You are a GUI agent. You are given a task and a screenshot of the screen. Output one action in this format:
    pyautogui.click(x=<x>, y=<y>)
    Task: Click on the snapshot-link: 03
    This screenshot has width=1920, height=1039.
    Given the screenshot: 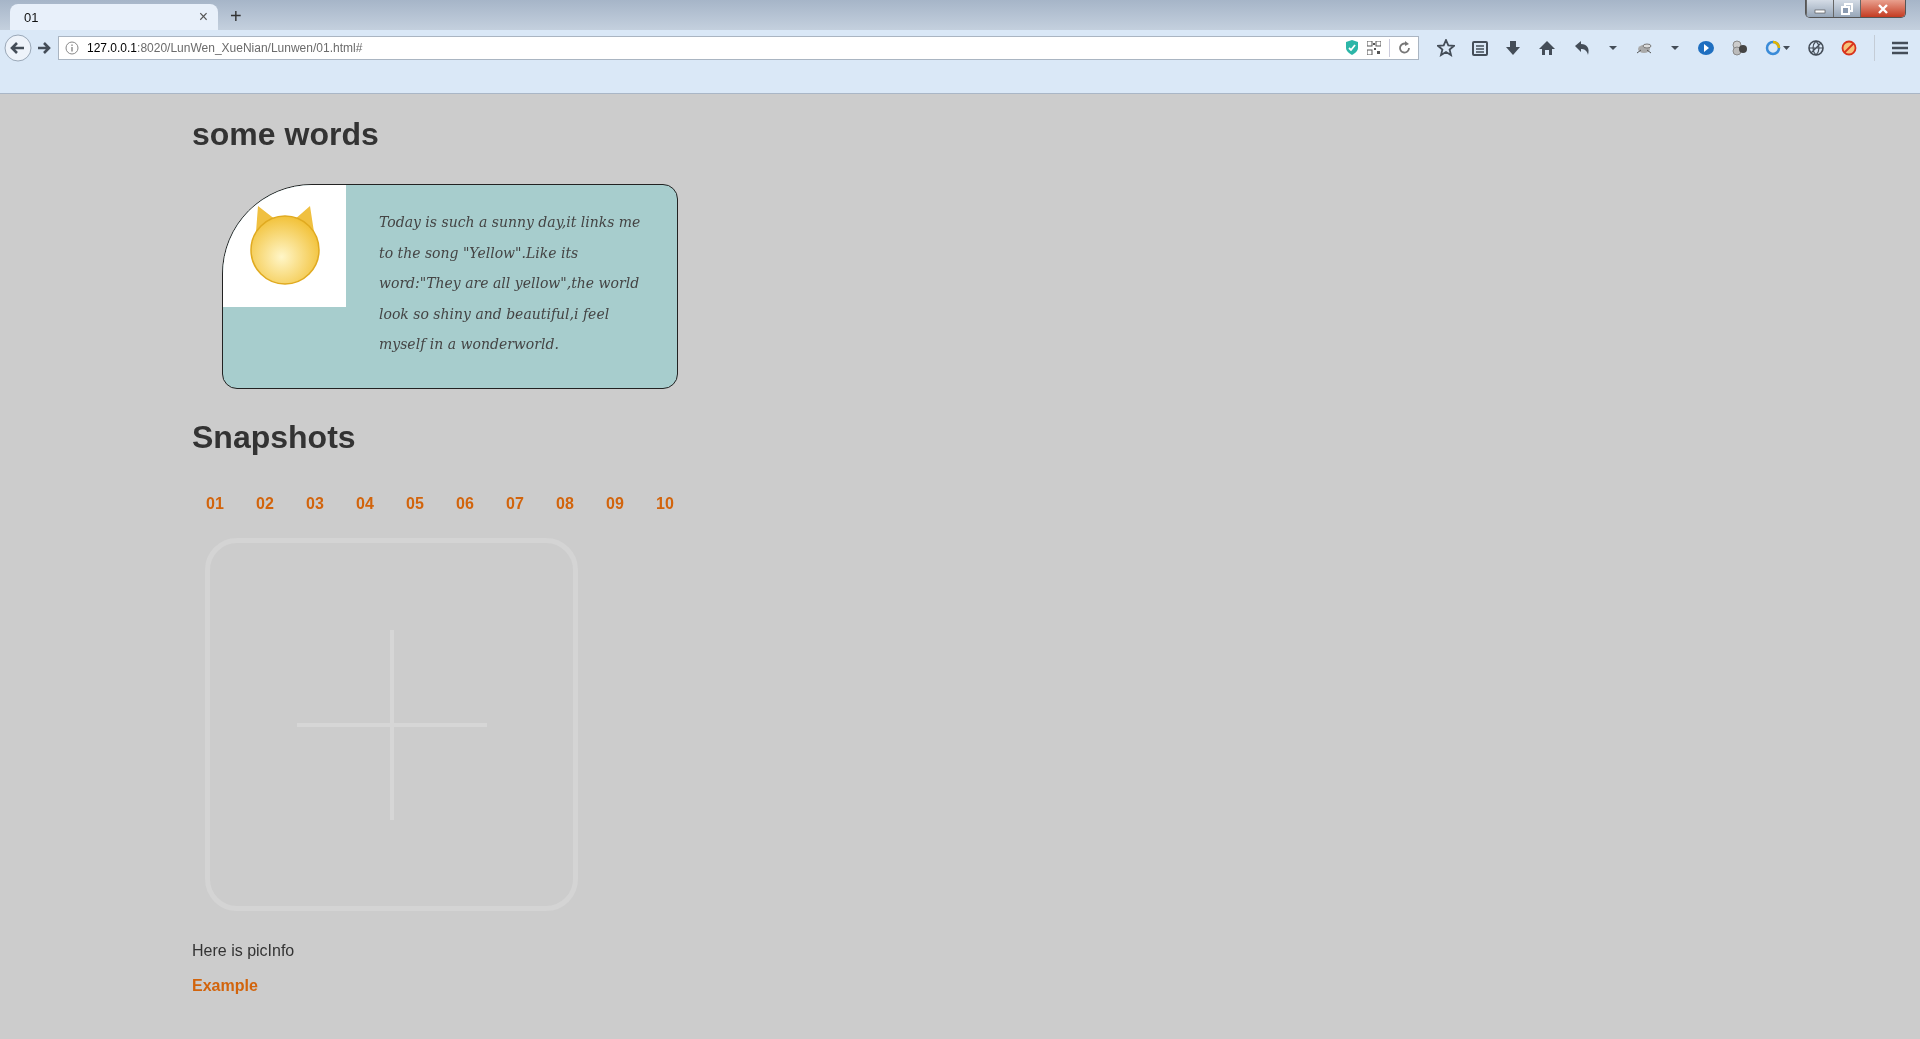 What is the action you would take?
    pyautogui.click(x=331, y=504)
    